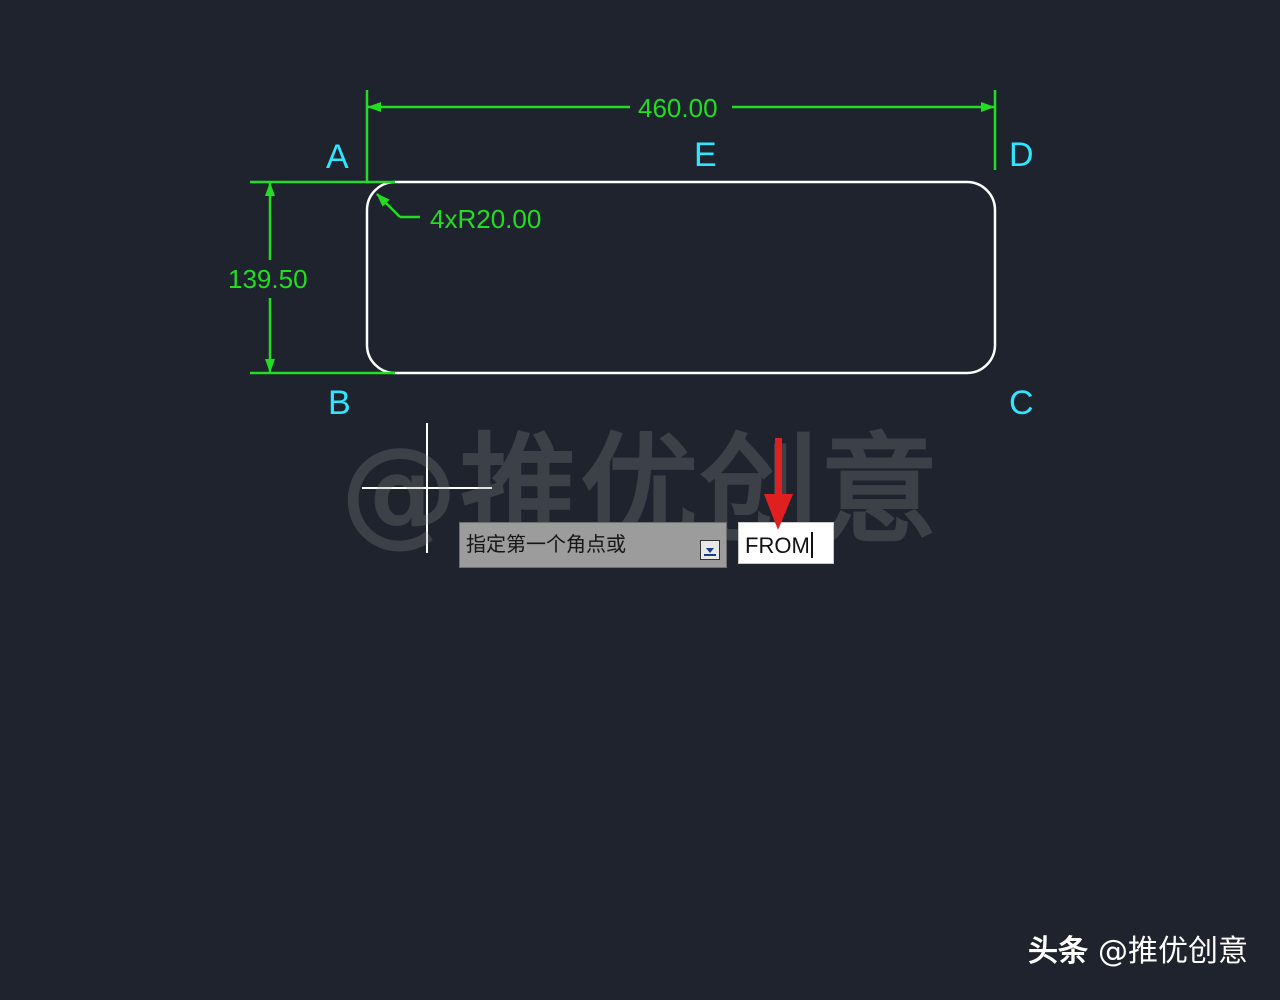  What do you see at coordinates (339, 403) in the screenshot?
I see `point-label-b: B` at bounding box center [339, 403].